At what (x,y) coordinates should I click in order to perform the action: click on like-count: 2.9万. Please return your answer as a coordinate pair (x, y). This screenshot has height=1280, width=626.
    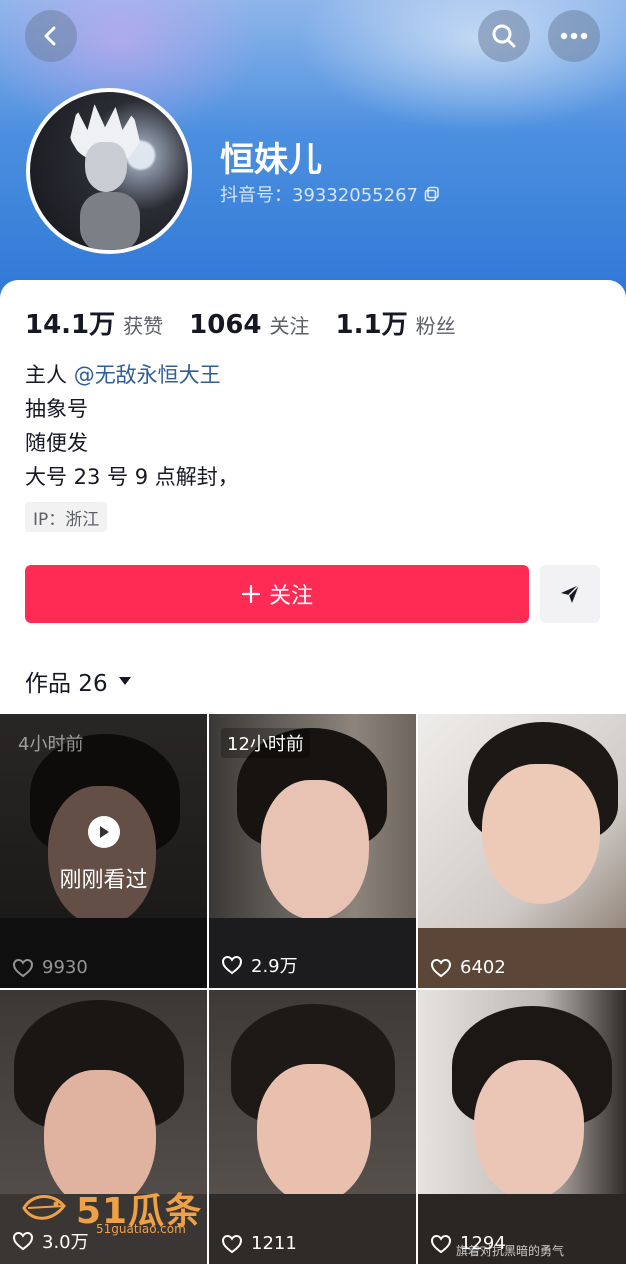
    Looking at the image, I should click on (259, 965).